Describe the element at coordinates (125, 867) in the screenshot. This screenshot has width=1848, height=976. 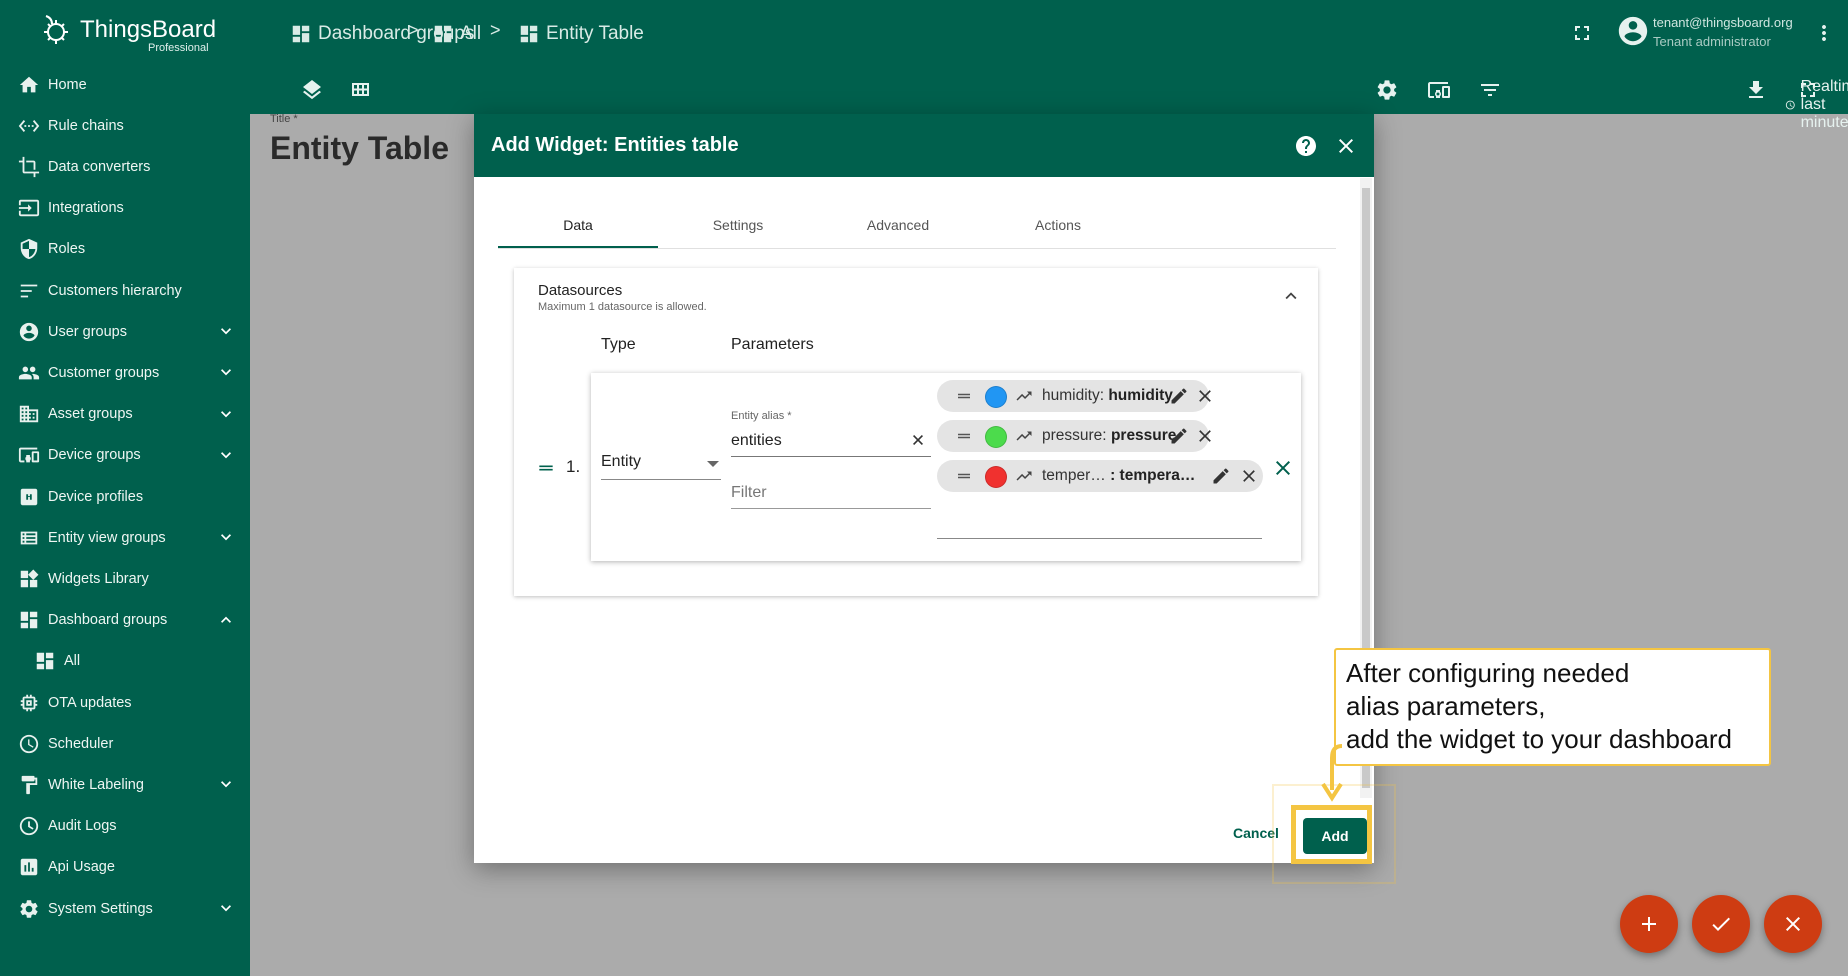
I see `sidebar-item-api-usage: Api Usage` at that location.